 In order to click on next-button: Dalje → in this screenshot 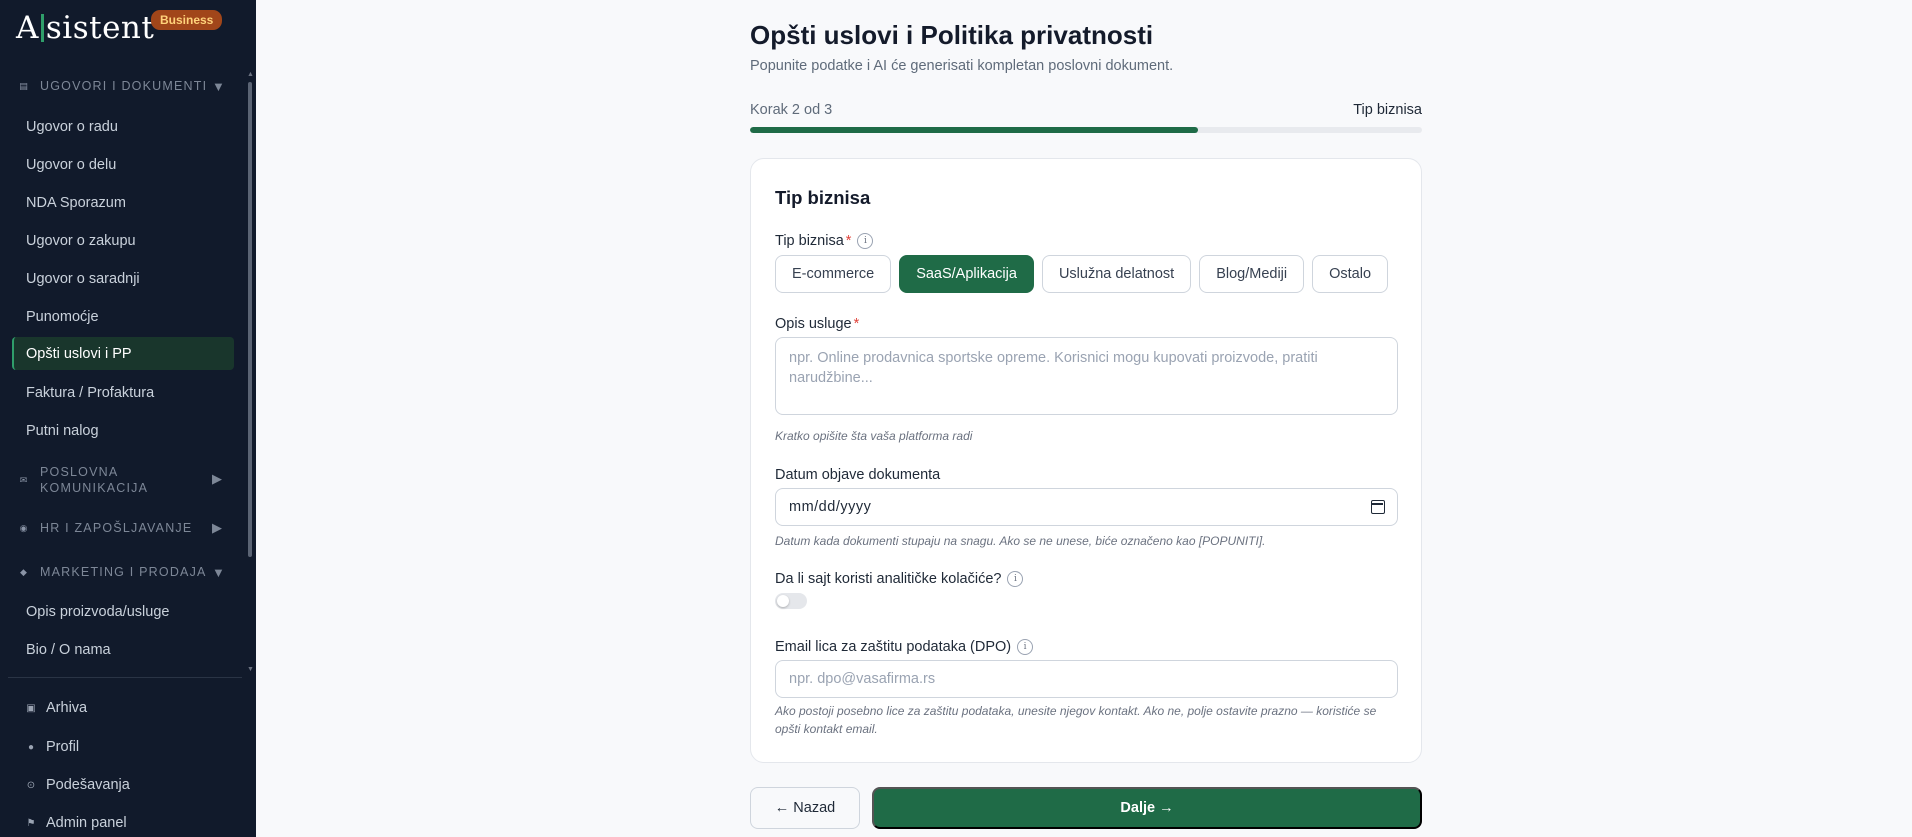, I will do `click(1147, 808)`.